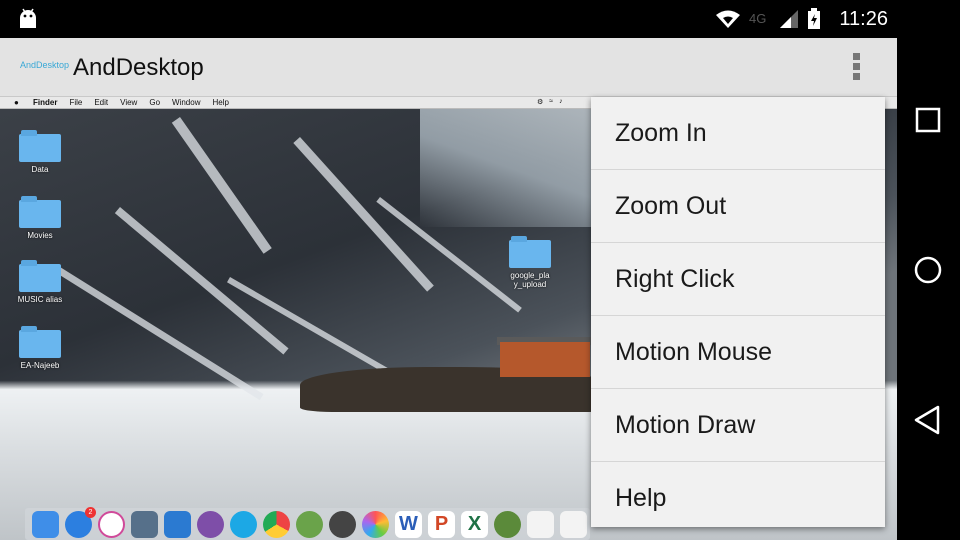 This screenshot has width=960, height=540. Describe the element at coordinates (661, 133) in the screenshot. I see `menu-item-label: Zoom In` at that location.